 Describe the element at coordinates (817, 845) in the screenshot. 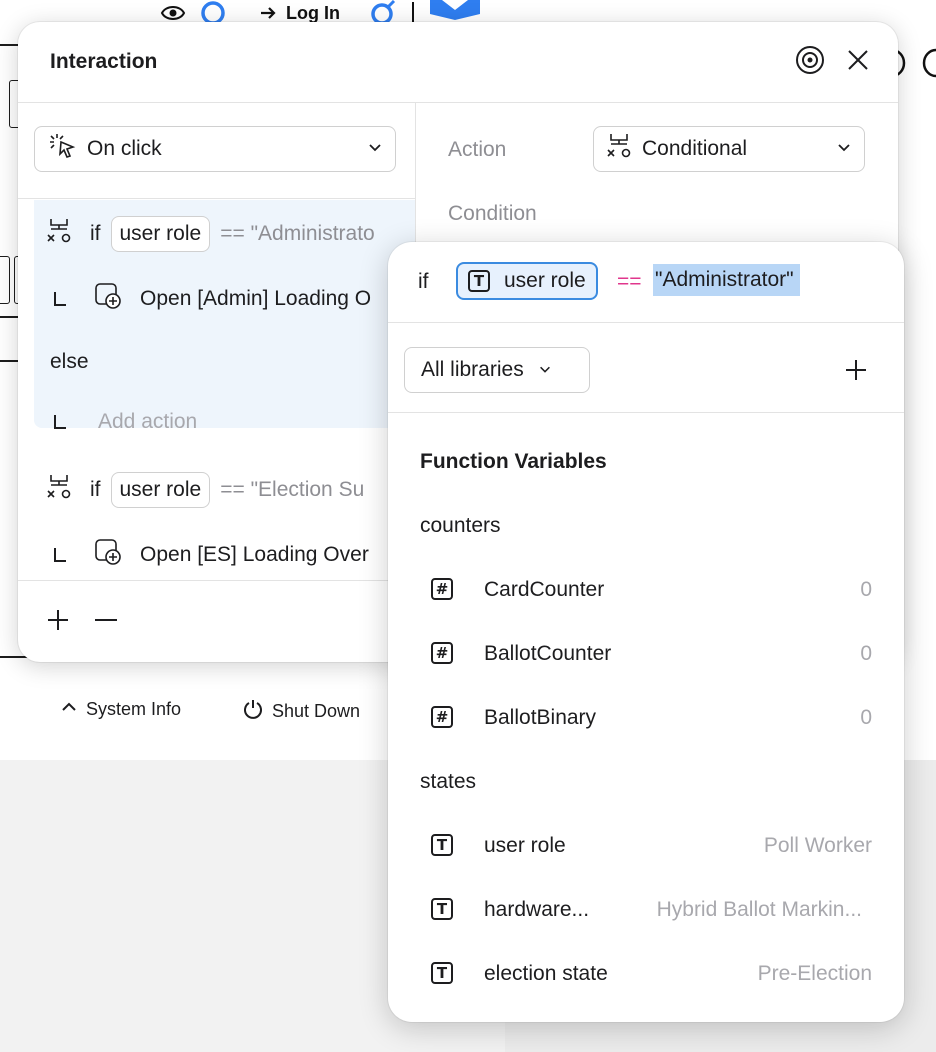

I see `variable-value: Poll Worker` at that location.